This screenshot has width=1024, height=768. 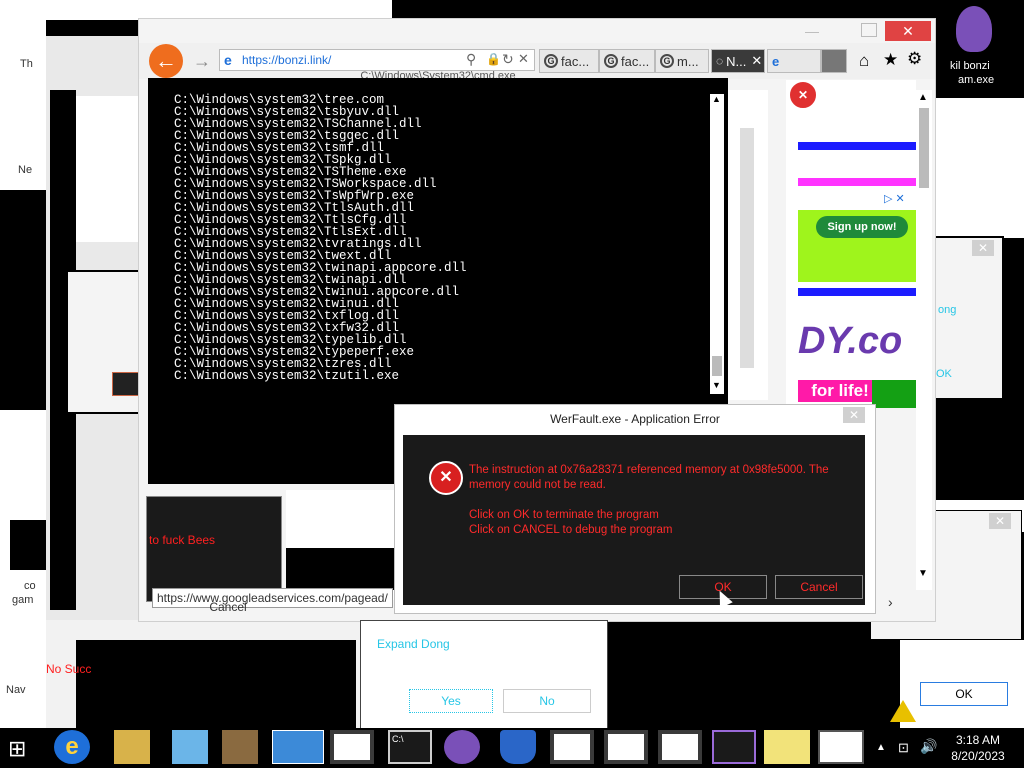 What do you see at coordinates (814, 31) in the screenshot?
I see `window-minimize-button: —` at bounding box center [814, 31].